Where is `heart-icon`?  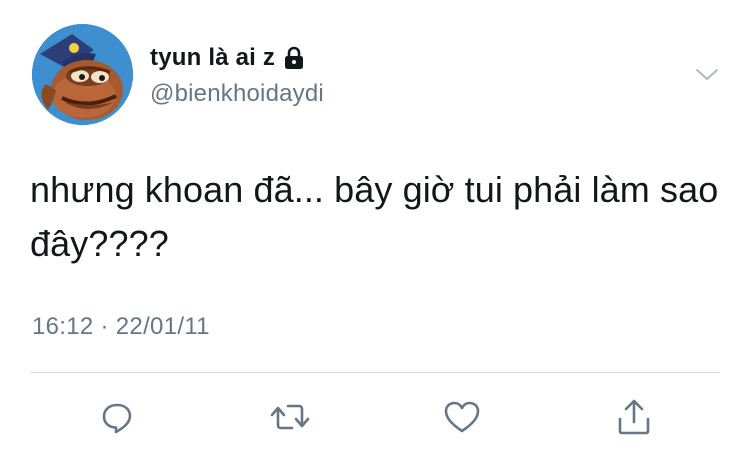
heart-icon is located at coordinates (462, 417).